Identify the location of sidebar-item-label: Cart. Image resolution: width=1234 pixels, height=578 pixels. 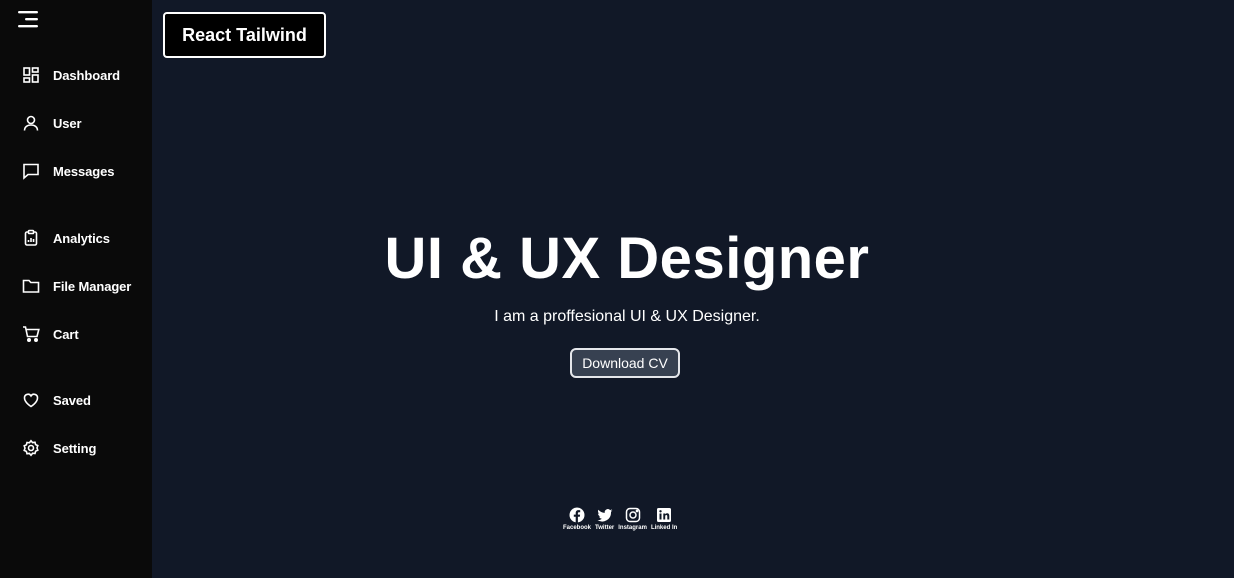
(66, 334).